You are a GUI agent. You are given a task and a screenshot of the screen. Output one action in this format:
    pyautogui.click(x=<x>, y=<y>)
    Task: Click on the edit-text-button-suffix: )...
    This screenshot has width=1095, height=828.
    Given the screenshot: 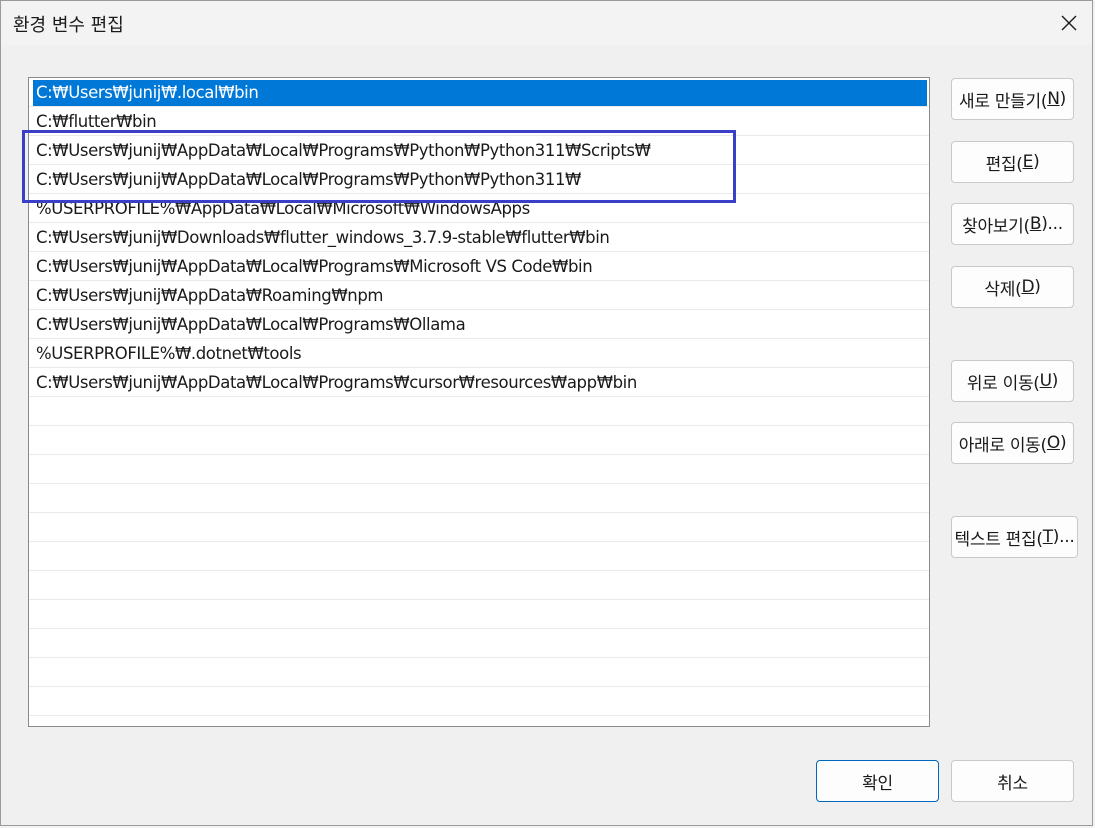 What is the action you would take?
    pyautogui.click(x=1063, y=537)
    